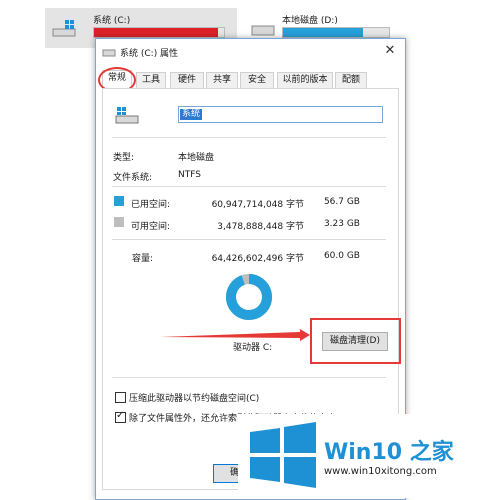  I want to click on tab-previous-versions: 以前的版本, so click(305, 80).